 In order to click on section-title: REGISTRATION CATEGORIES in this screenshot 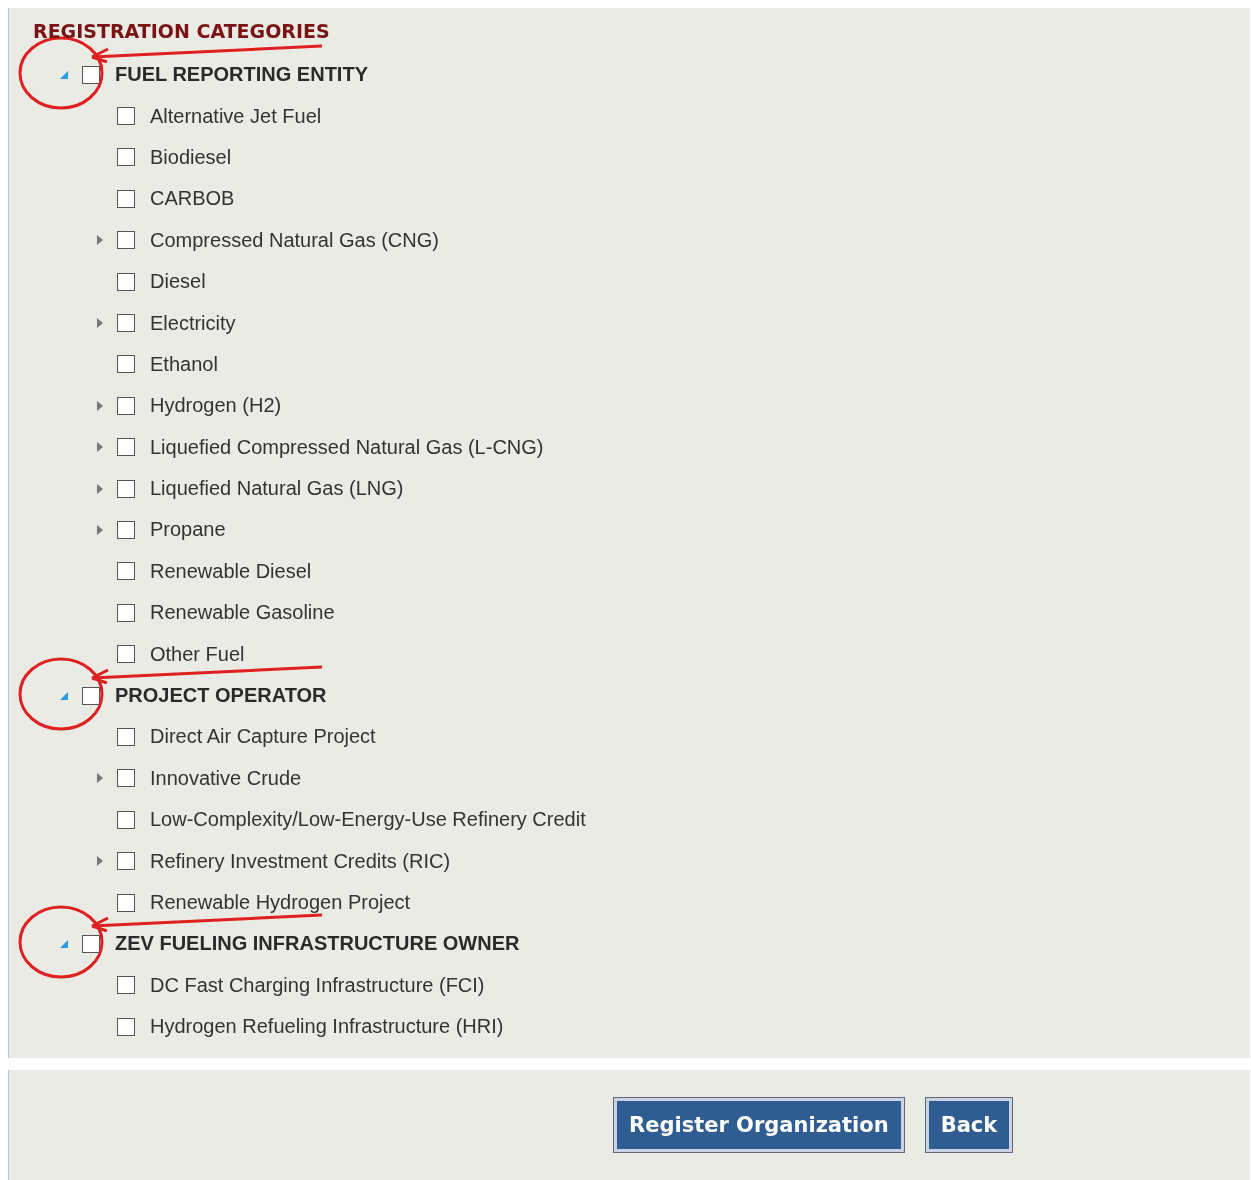, I will do `click(181, 32)`.